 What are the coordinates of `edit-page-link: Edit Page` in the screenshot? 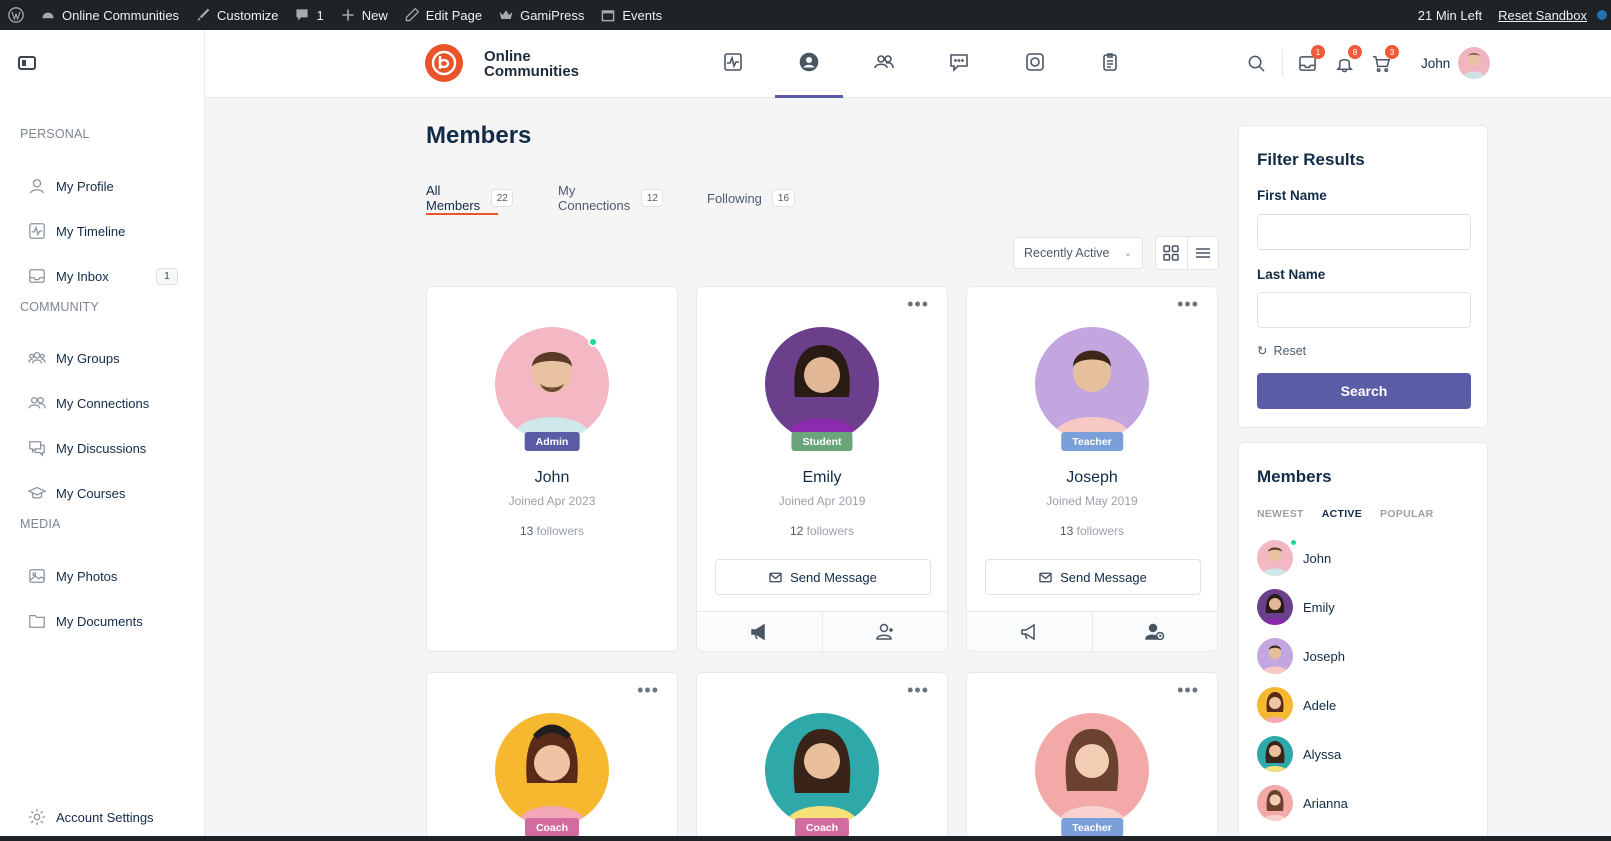 It's located at (443, 15).